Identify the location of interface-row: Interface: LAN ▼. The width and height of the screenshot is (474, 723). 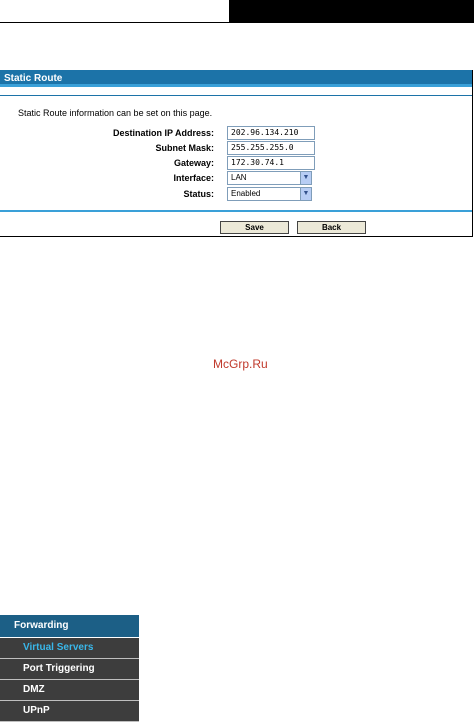
(236, 178).